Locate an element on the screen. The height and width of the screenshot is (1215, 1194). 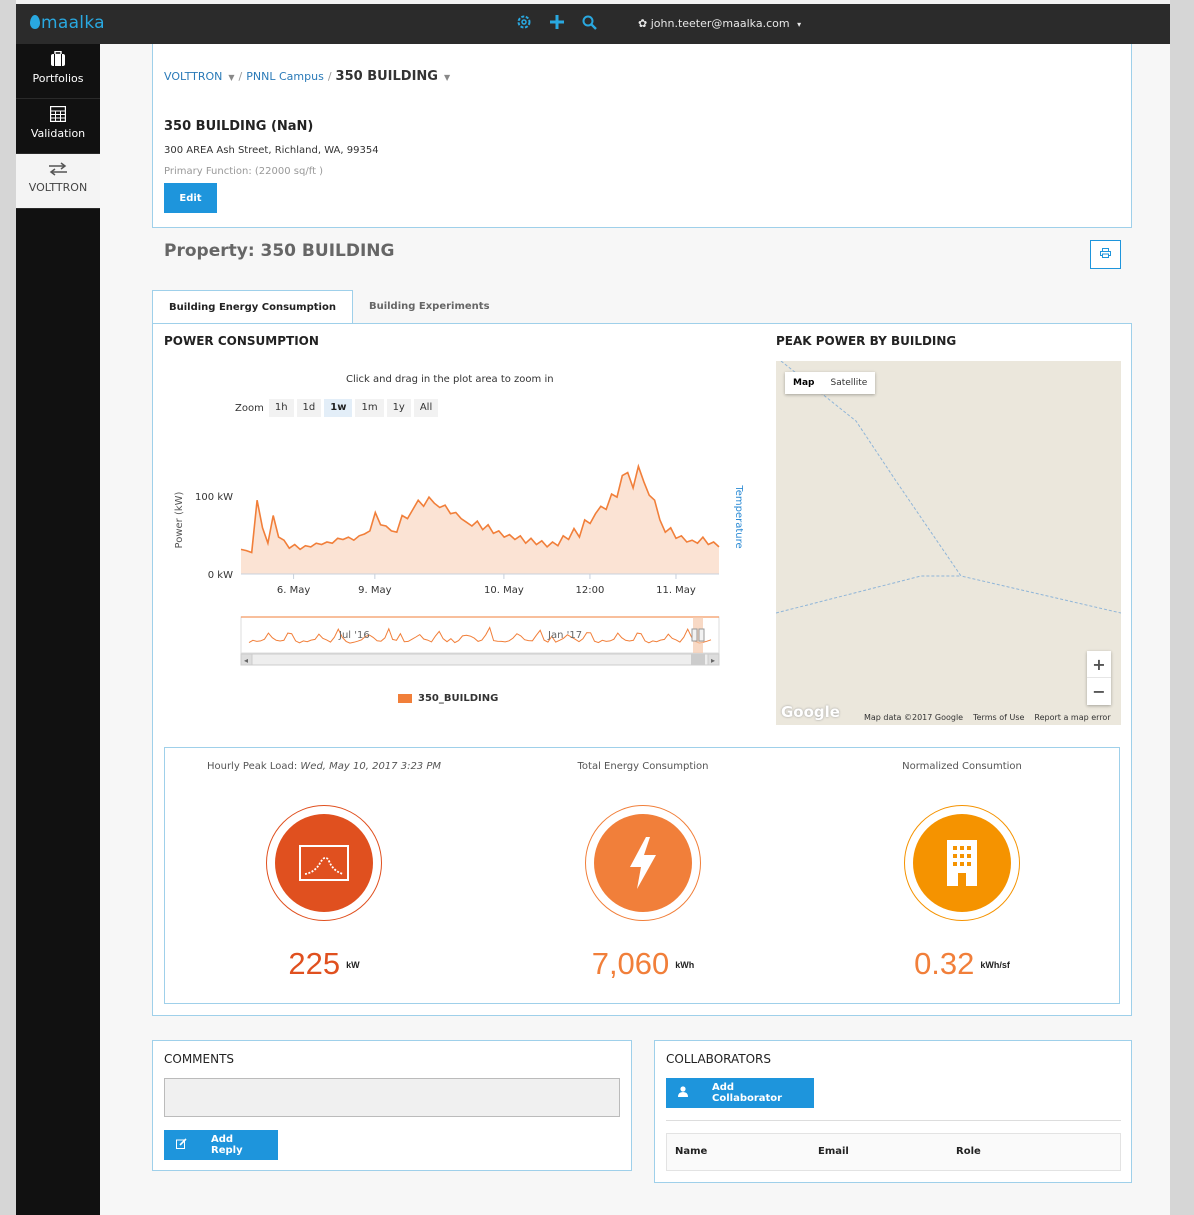
breadcrumb-volttron: VOLTTRON is located at coordinates (193, 76).